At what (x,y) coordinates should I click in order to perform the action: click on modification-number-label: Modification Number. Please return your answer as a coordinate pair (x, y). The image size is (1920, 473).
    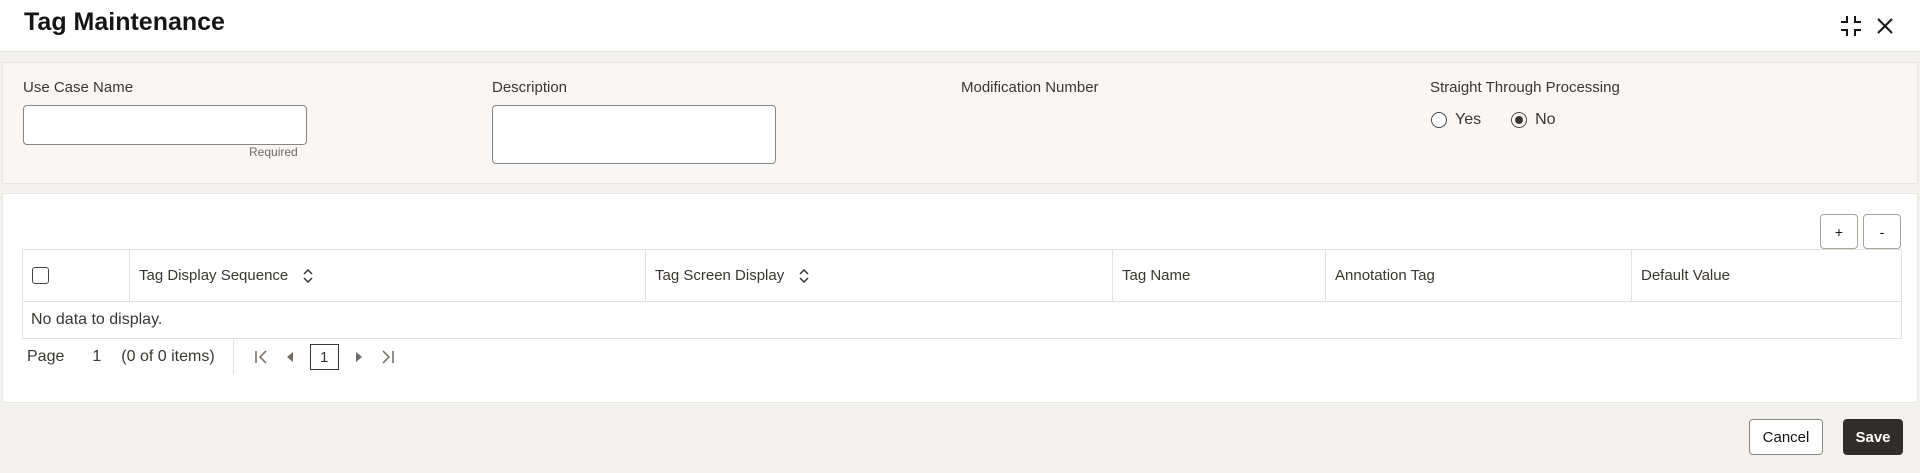
    Looking at the image, I should click on (1030, 87).